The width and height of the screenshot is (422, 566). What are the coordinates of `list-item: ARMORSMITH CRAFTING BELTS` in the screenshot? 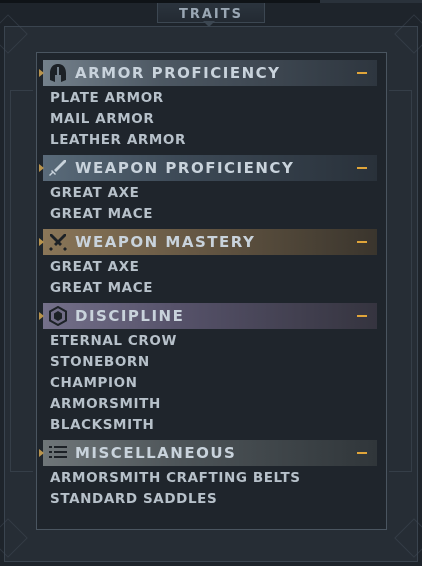 It's located at (218, 478).